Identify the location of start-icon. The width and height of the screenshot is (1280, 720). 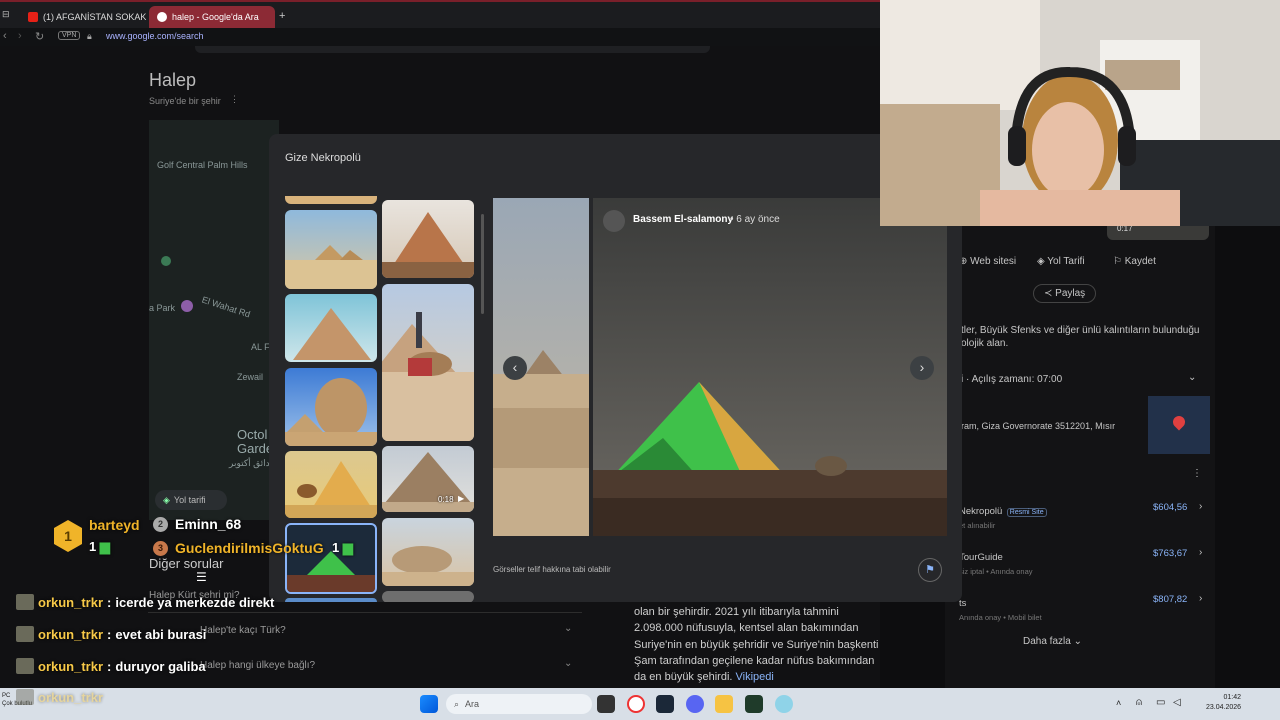
(429, 704).